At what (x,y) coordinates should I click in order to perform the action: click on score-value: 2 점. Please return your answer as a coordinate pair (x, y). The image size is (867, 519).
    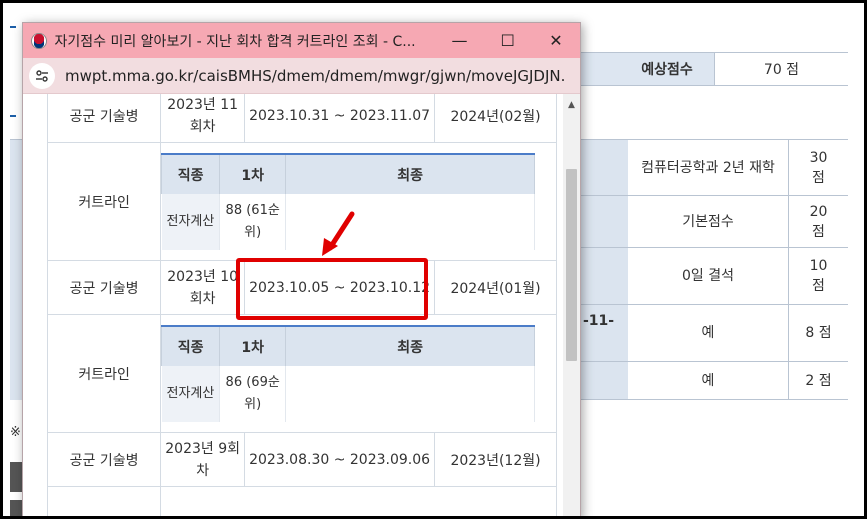
    Looking at the image, I should click on (818, 380).